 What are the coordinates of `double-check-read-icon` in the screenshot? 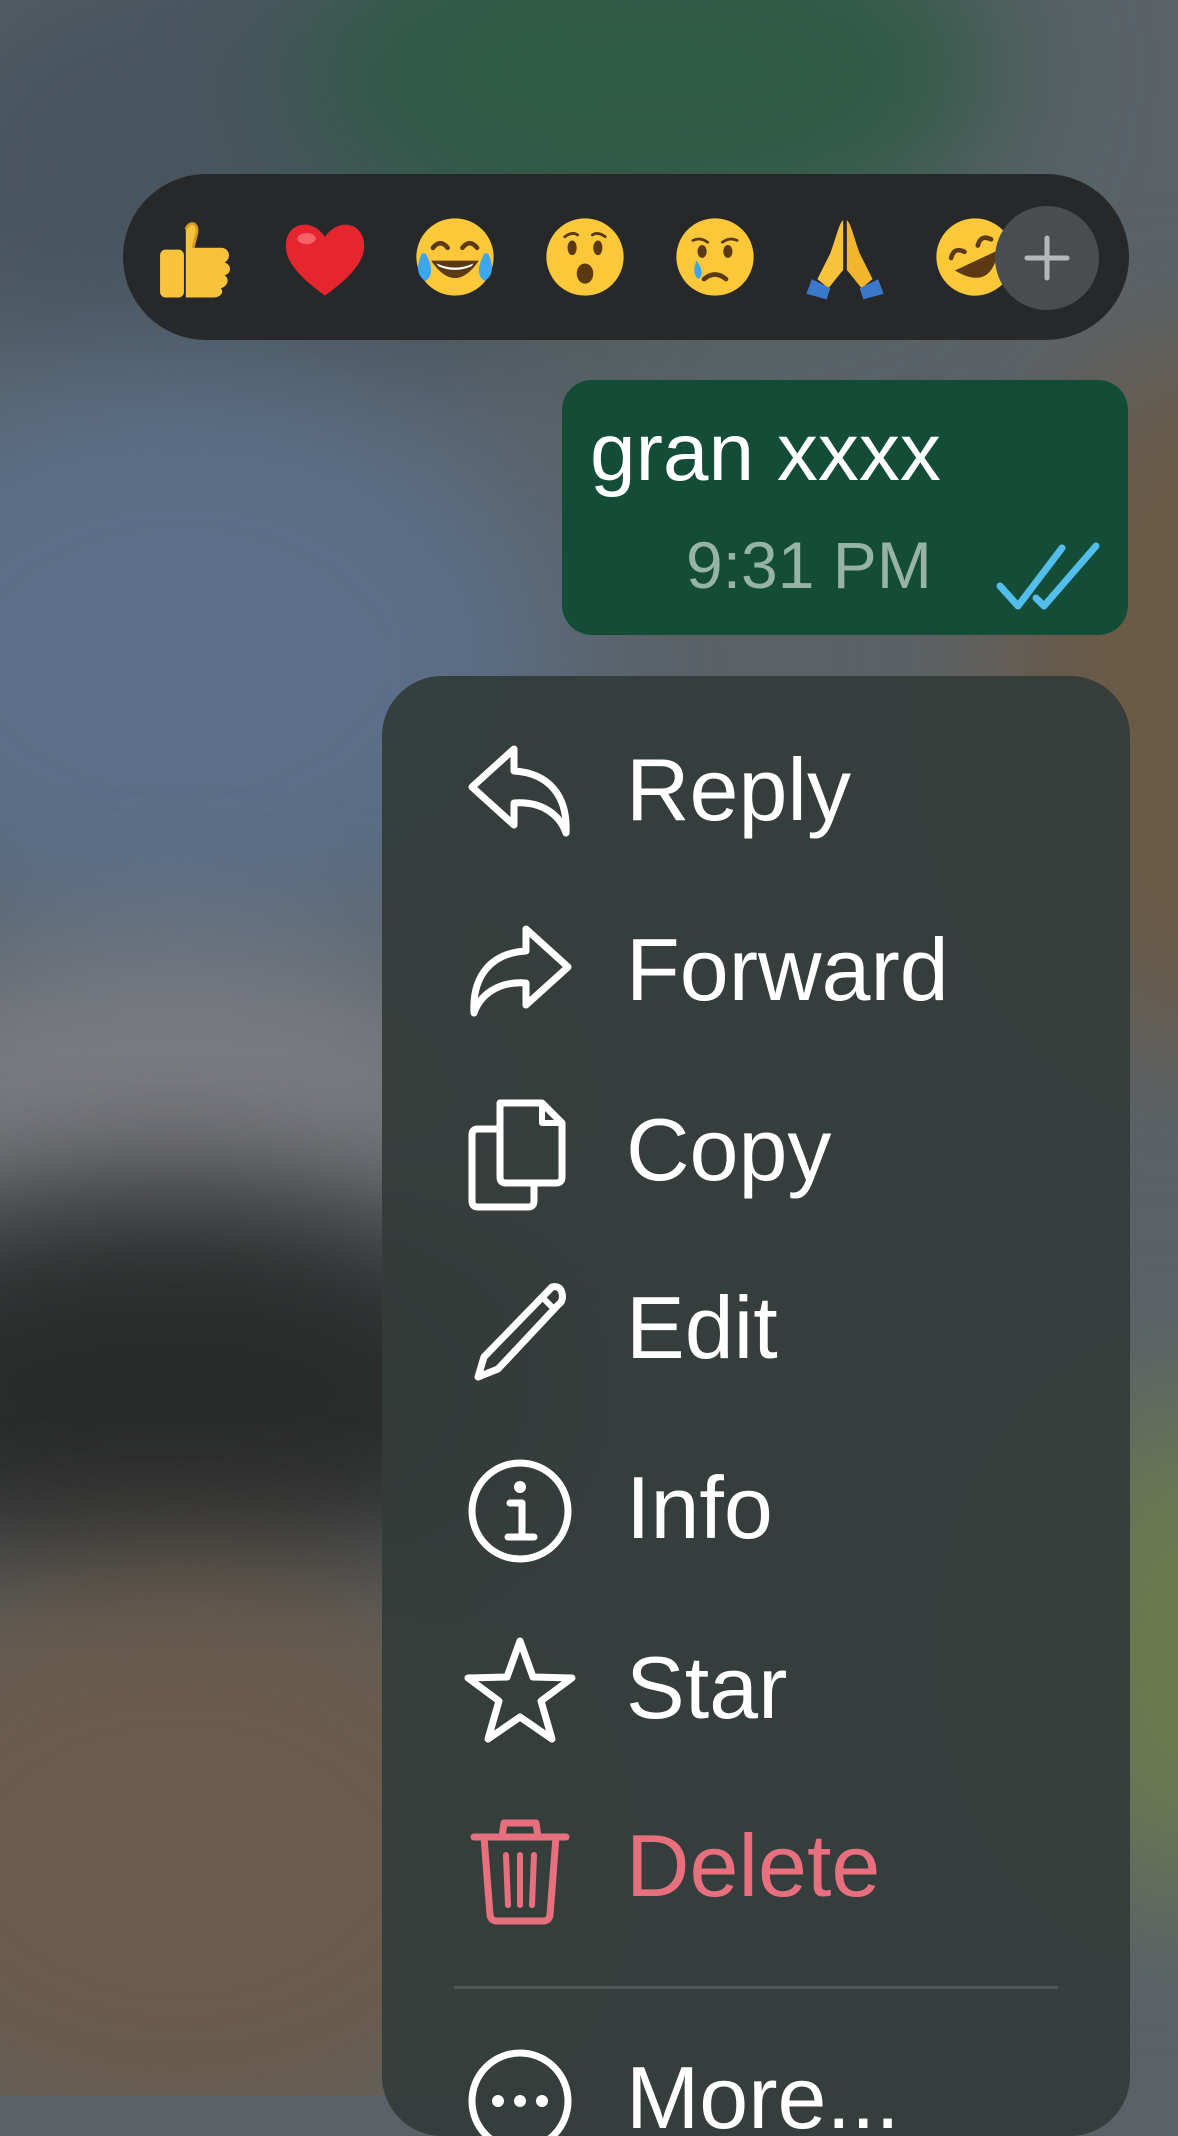 It's located at (1048, 576).